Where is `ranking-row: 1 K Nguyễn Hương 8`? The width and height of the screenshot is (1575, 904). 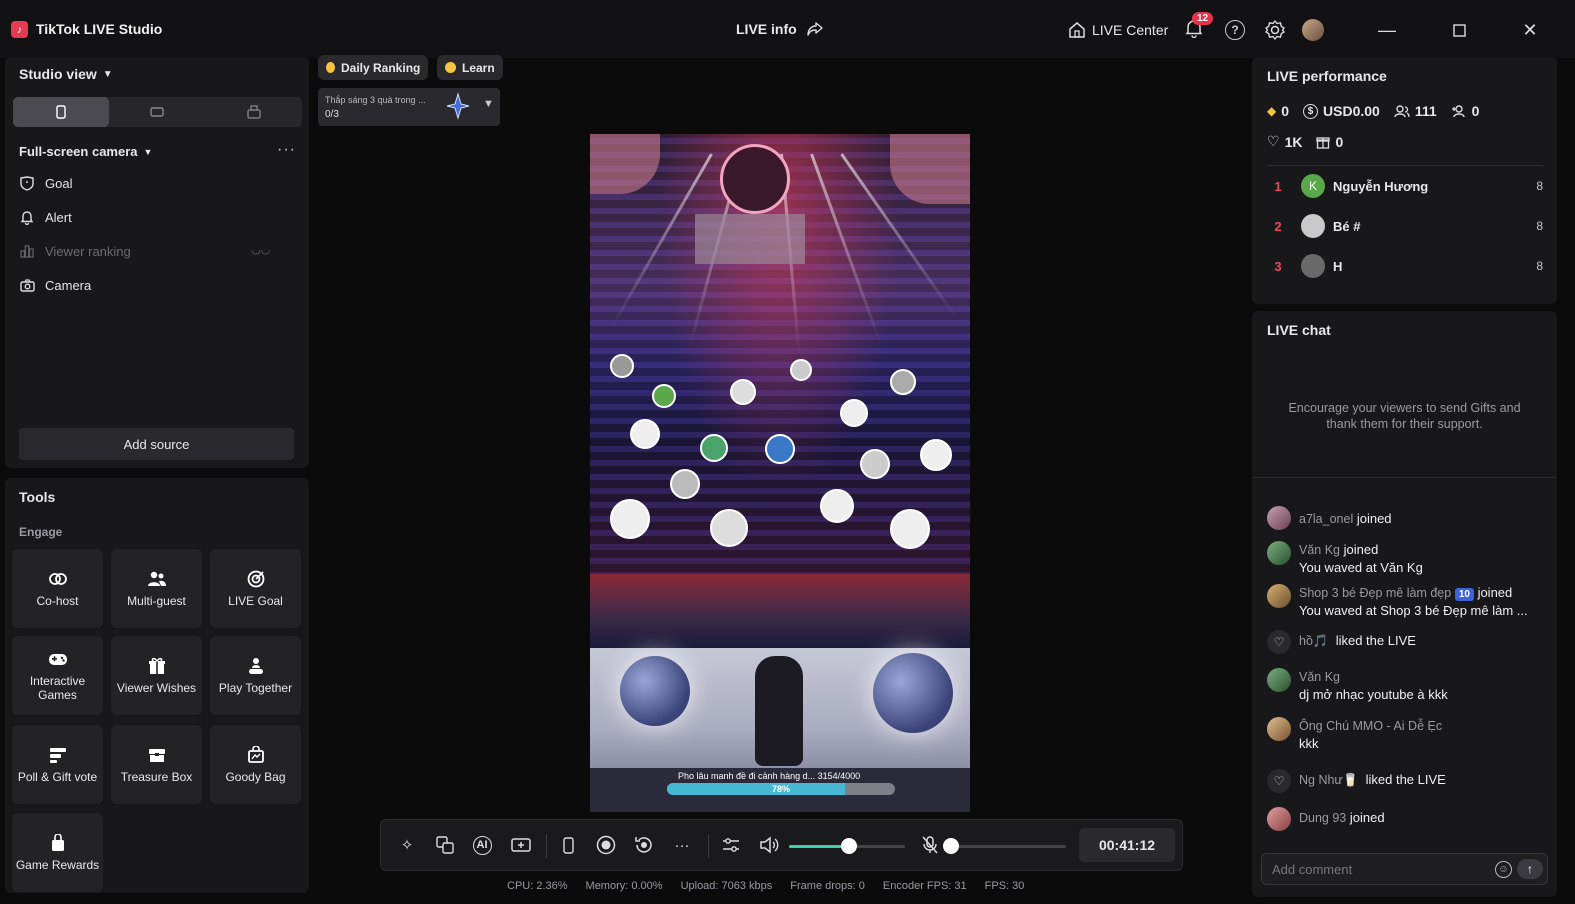
ranking-row: 1 K Nguyễn Hương 8 is located at coordinates (1405, 186).